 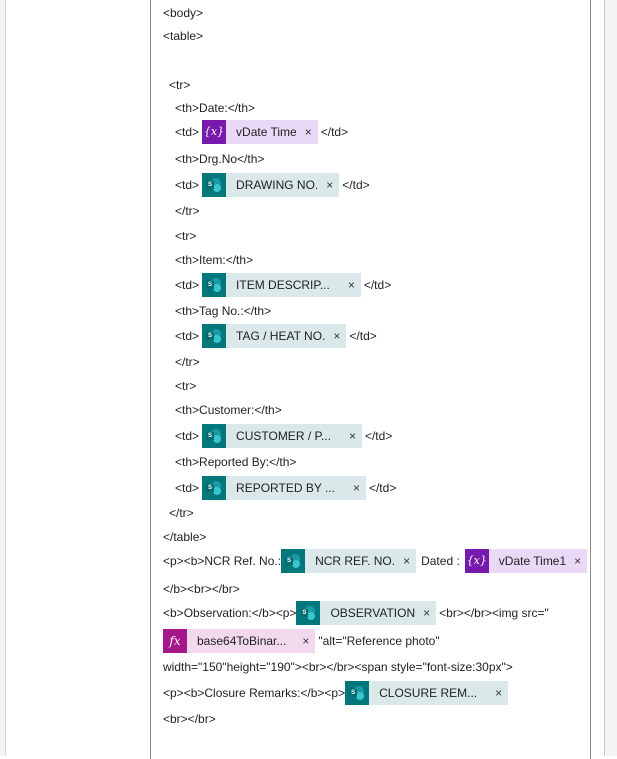 I want to click on token-vdate-time: {x} vDate Time ×, so click(x=260, y=132).